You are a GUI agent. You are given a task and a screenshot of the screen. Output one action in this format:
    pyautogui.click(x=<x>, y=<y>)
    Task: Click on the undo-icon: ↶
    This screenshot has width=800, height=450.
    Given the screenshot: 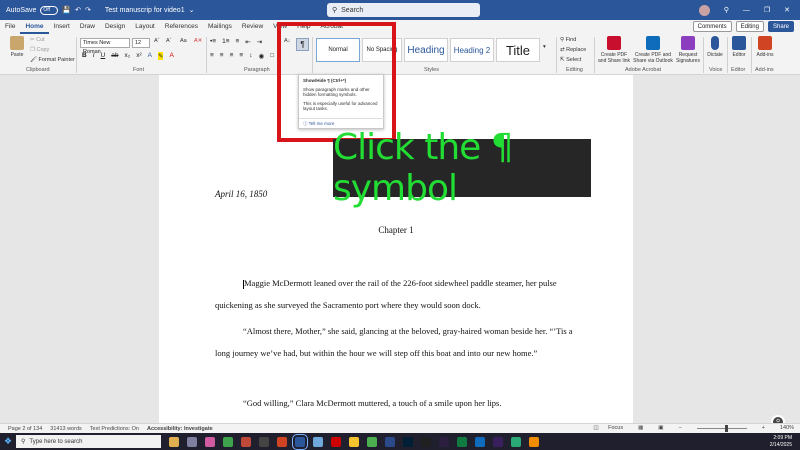 What is the action you would take?
    pyautogui.click(x=78, y=10)
    